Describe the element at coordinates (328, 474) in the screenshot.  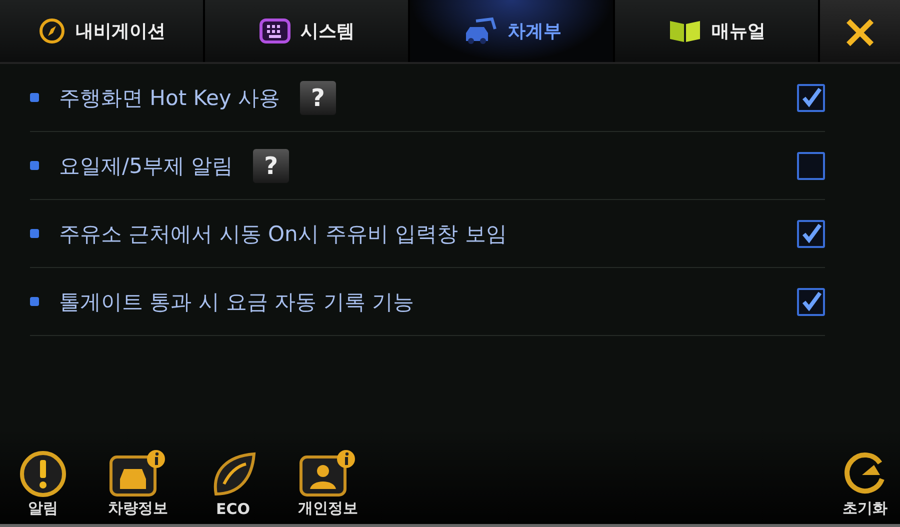
I see `person-info-icon` at that location.